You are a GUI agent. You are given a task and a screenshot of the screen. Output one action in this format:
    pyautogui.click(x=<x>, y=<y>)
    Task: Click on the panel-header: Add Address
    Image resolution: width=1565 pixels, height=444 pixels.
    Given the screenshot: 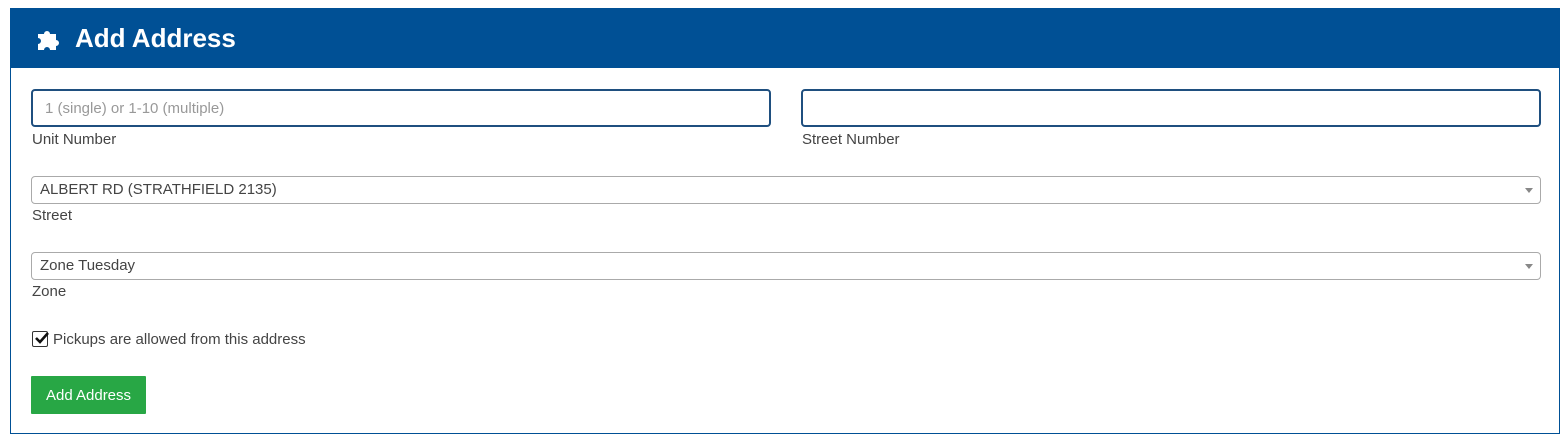 What is the action you would take?
    pyautogui.click(x=785, y=38)
    